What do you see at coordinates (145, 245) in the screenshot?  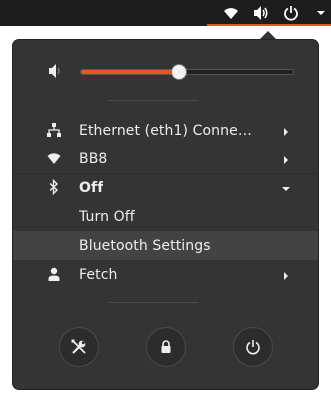 I see `menu-item-label: Bluetooth Settings` at bounding box center [145, 245].